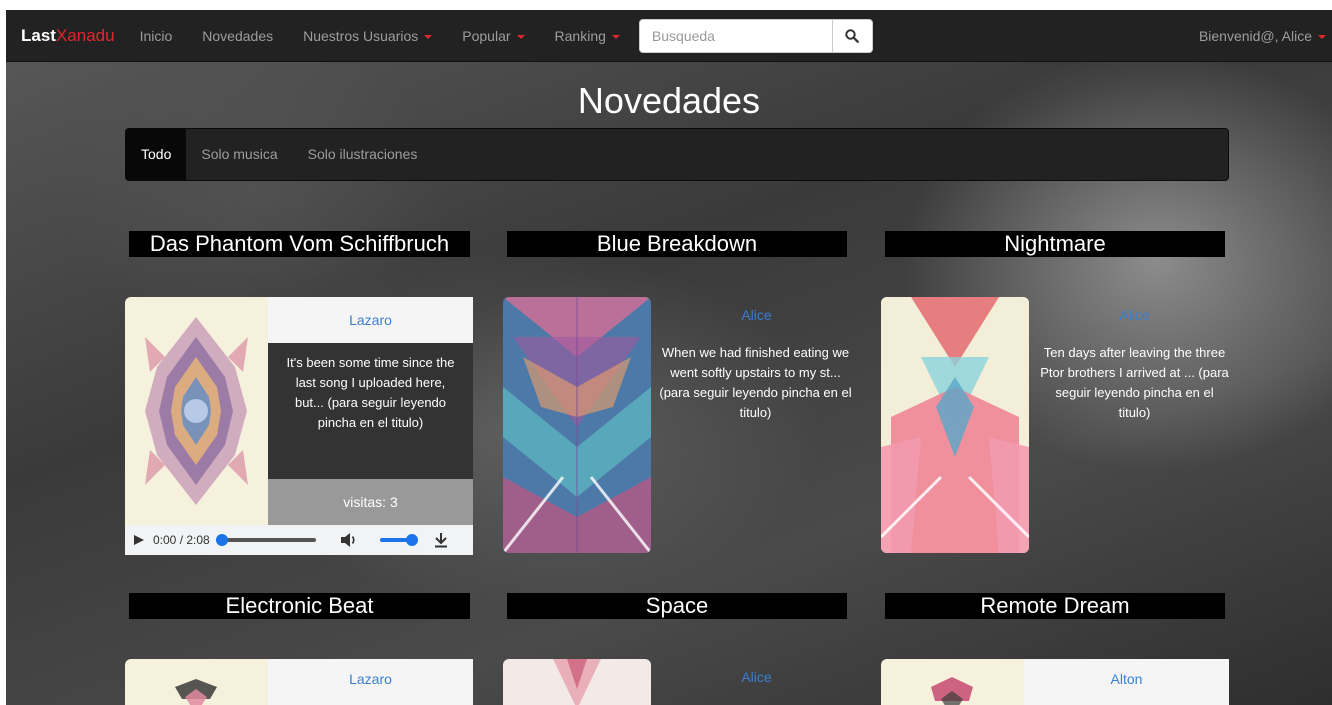 The image size is (1332, 705). What do you see at coordinates (361, 35) in the screenshot?
I see `nav-nuestros-usuarios-label: Nuestros Usuarios` at bounding box center [361, 35].